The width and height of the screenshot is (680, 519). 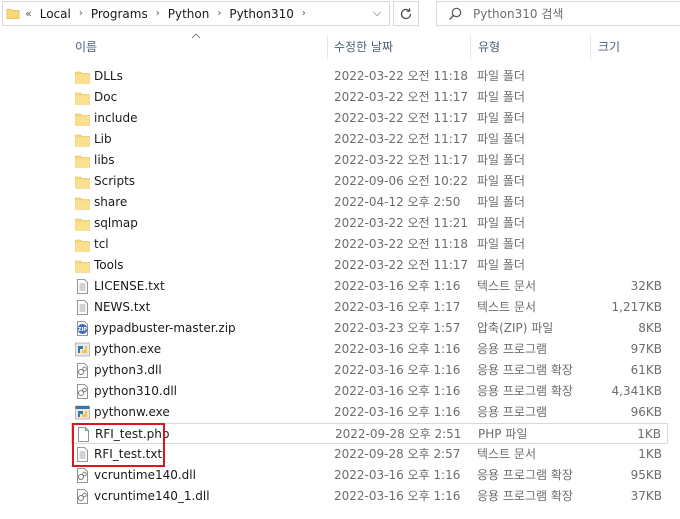 I want to click on file-name: python.exe, so click(x=128, y=349).